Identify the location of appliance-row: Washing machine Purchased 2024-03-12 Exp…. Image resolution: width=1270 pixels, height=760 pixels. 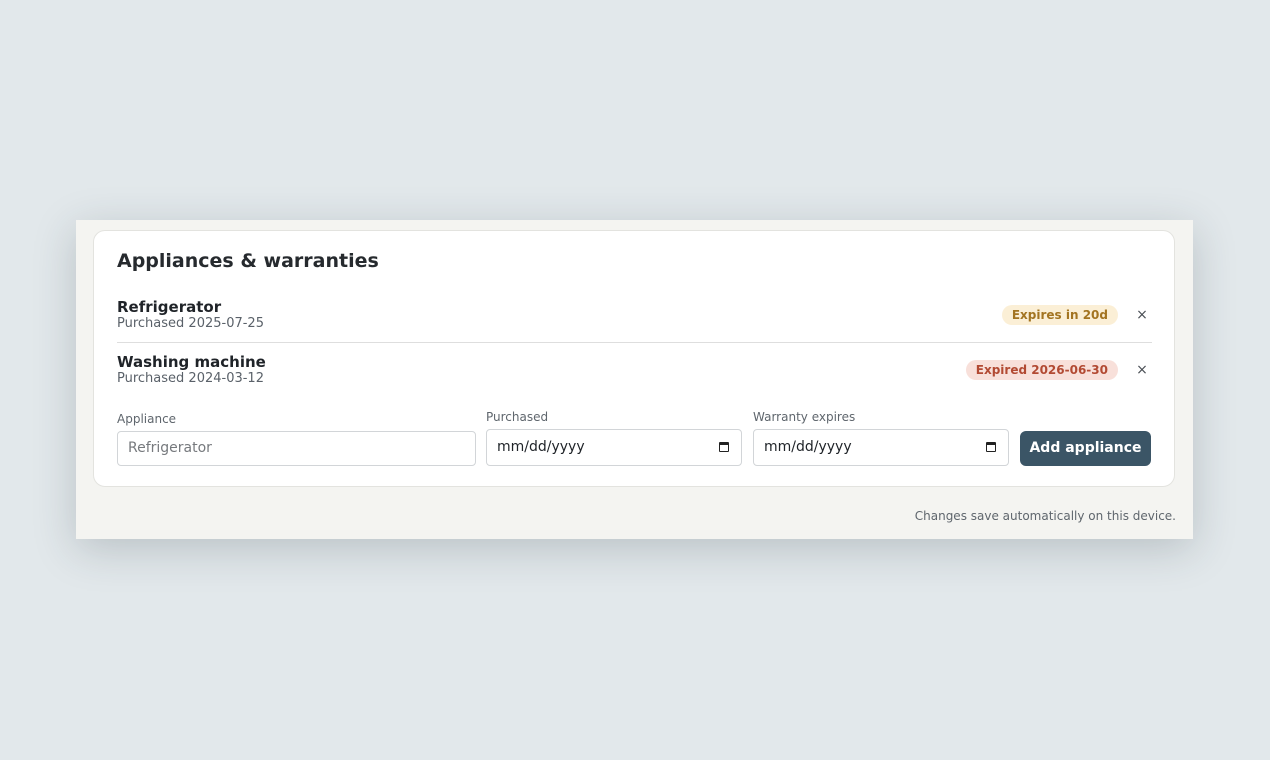
(634, 371).